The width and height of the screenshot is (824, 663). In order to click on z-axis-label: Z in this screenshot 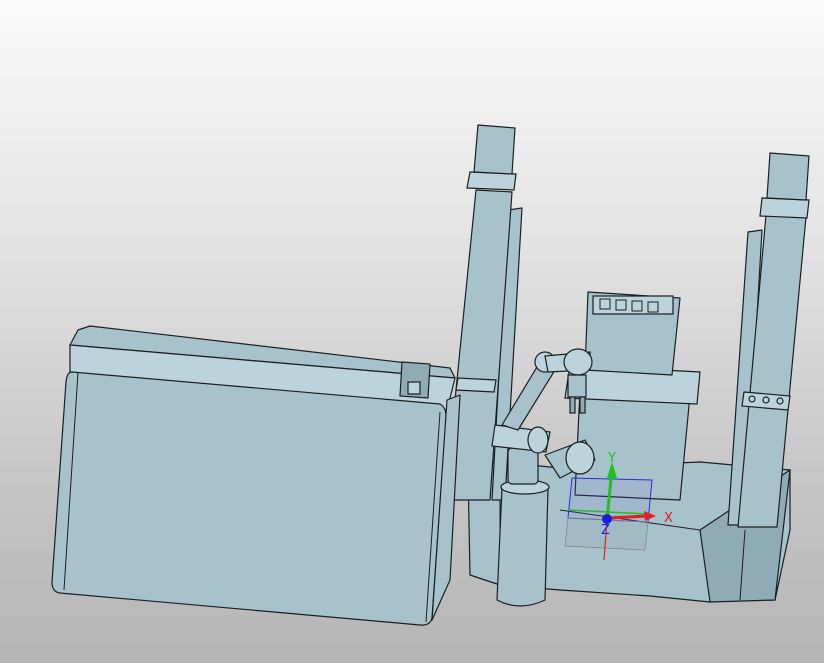, I will do `click(605, 530)`.